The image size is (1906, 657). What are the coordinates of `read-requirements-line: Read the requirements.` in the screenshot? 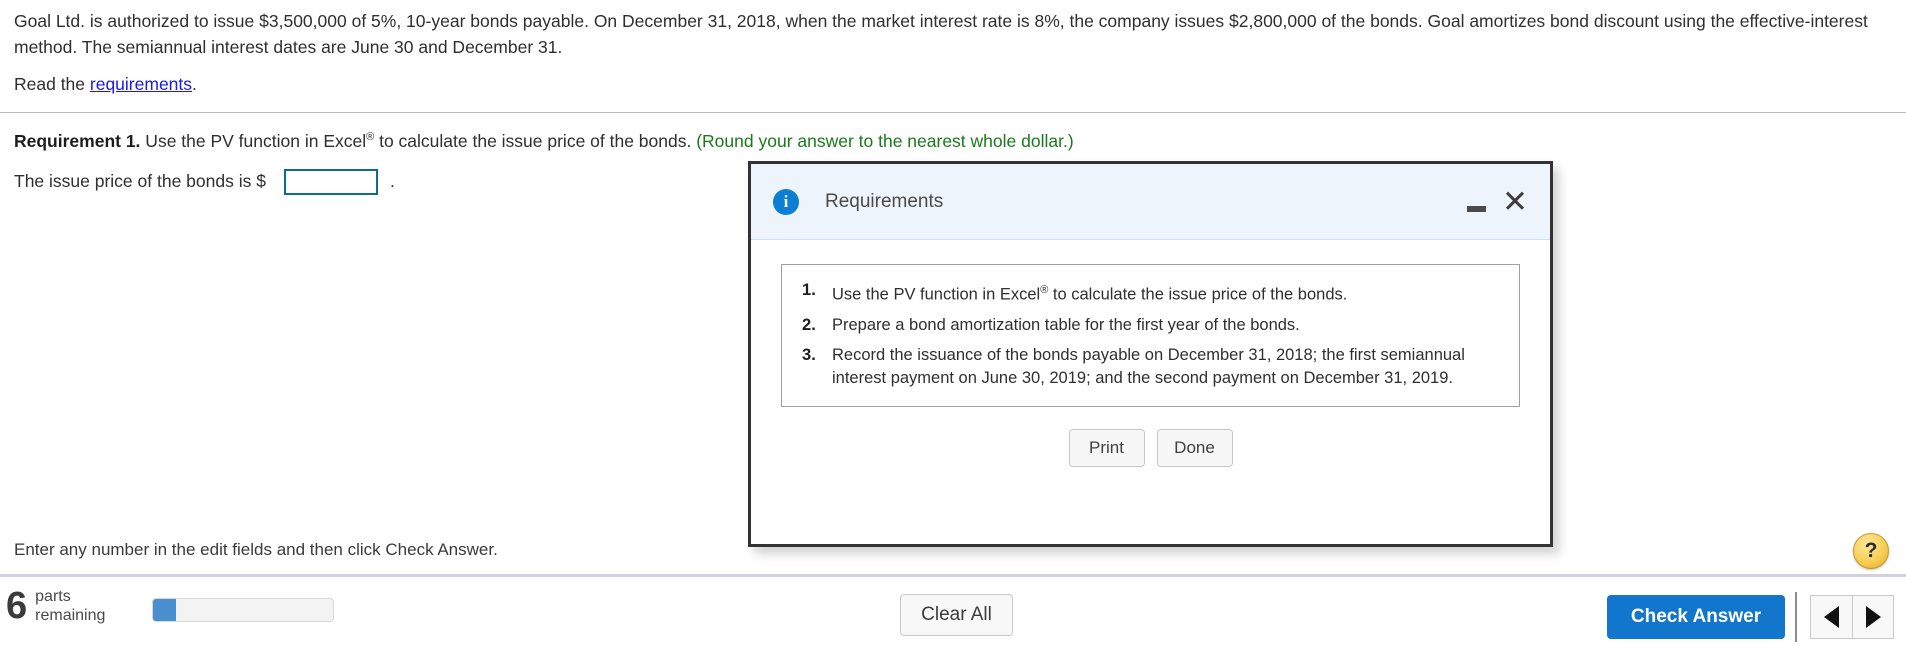 It's located at (953, 78).